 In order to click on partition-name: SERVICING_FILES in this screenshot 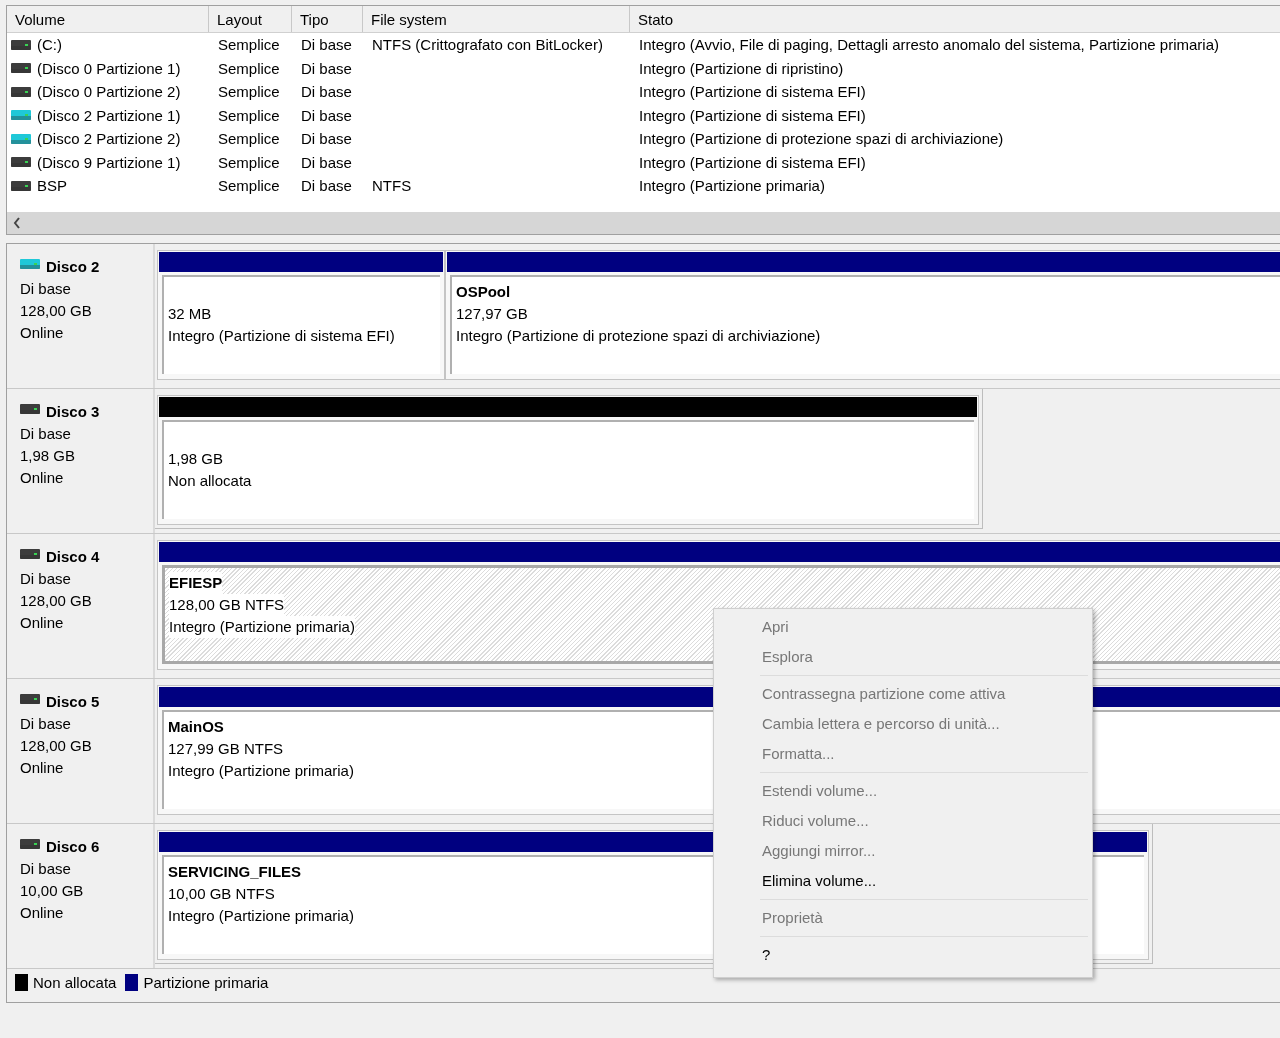, I will do `click(235, 872)`.